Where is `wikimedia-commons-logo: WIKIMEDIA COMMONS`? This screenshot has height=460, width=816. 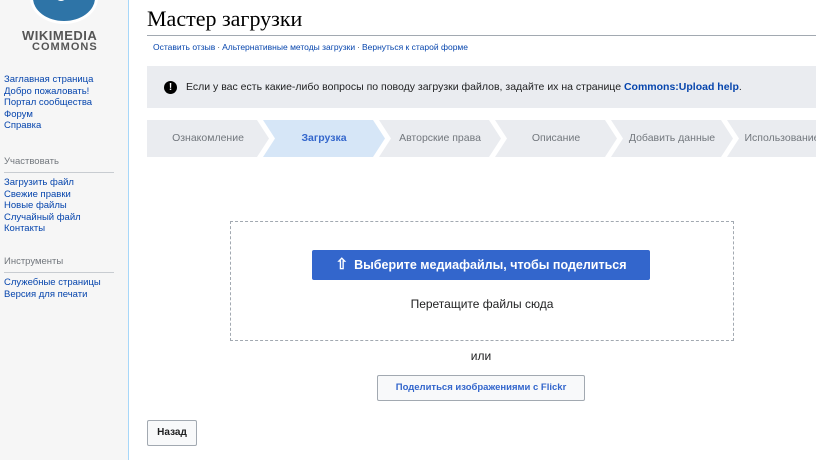
wikimedia-commons-logo: WIKIMEDIA COMMONS is located at coordinates (65, 30).